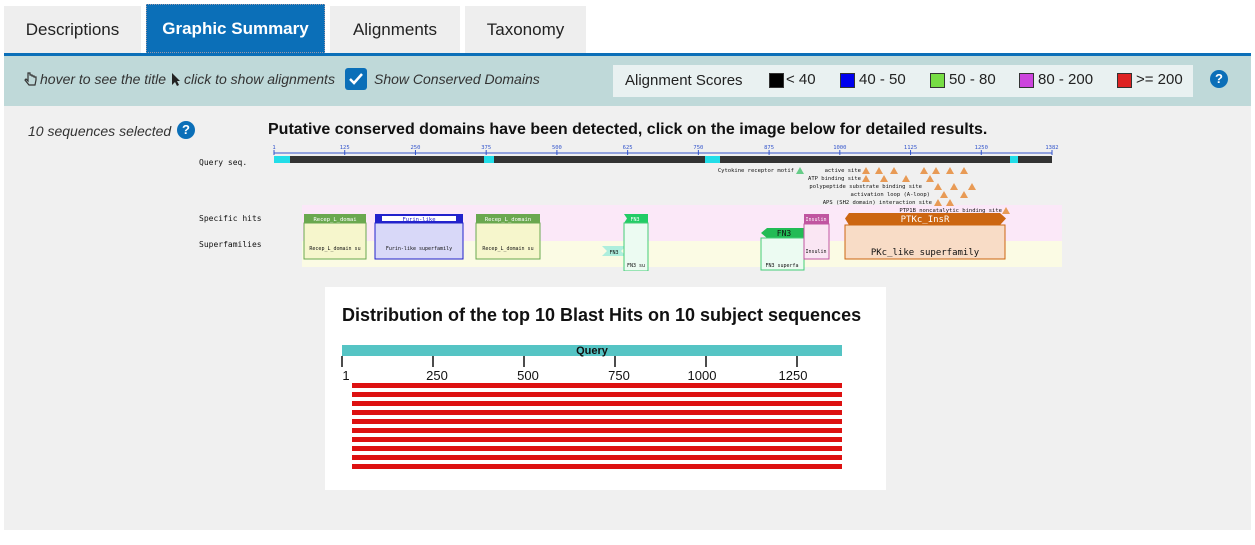 Image resolution: width=1255 pixels, height=545 pixels. I want to click on tab-taxonomy: Taxonomy, so click(525, 29).